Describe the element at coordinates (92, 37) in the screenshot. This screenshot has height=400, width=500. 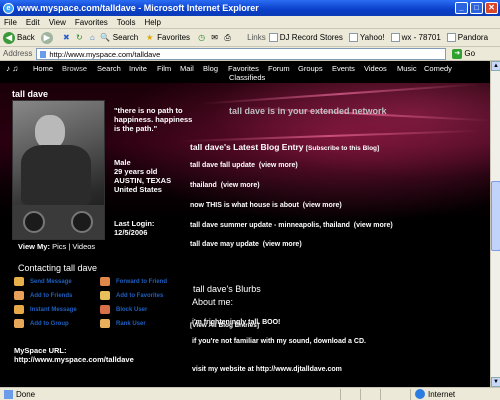
I see `home-icon: ⌂` at that location.